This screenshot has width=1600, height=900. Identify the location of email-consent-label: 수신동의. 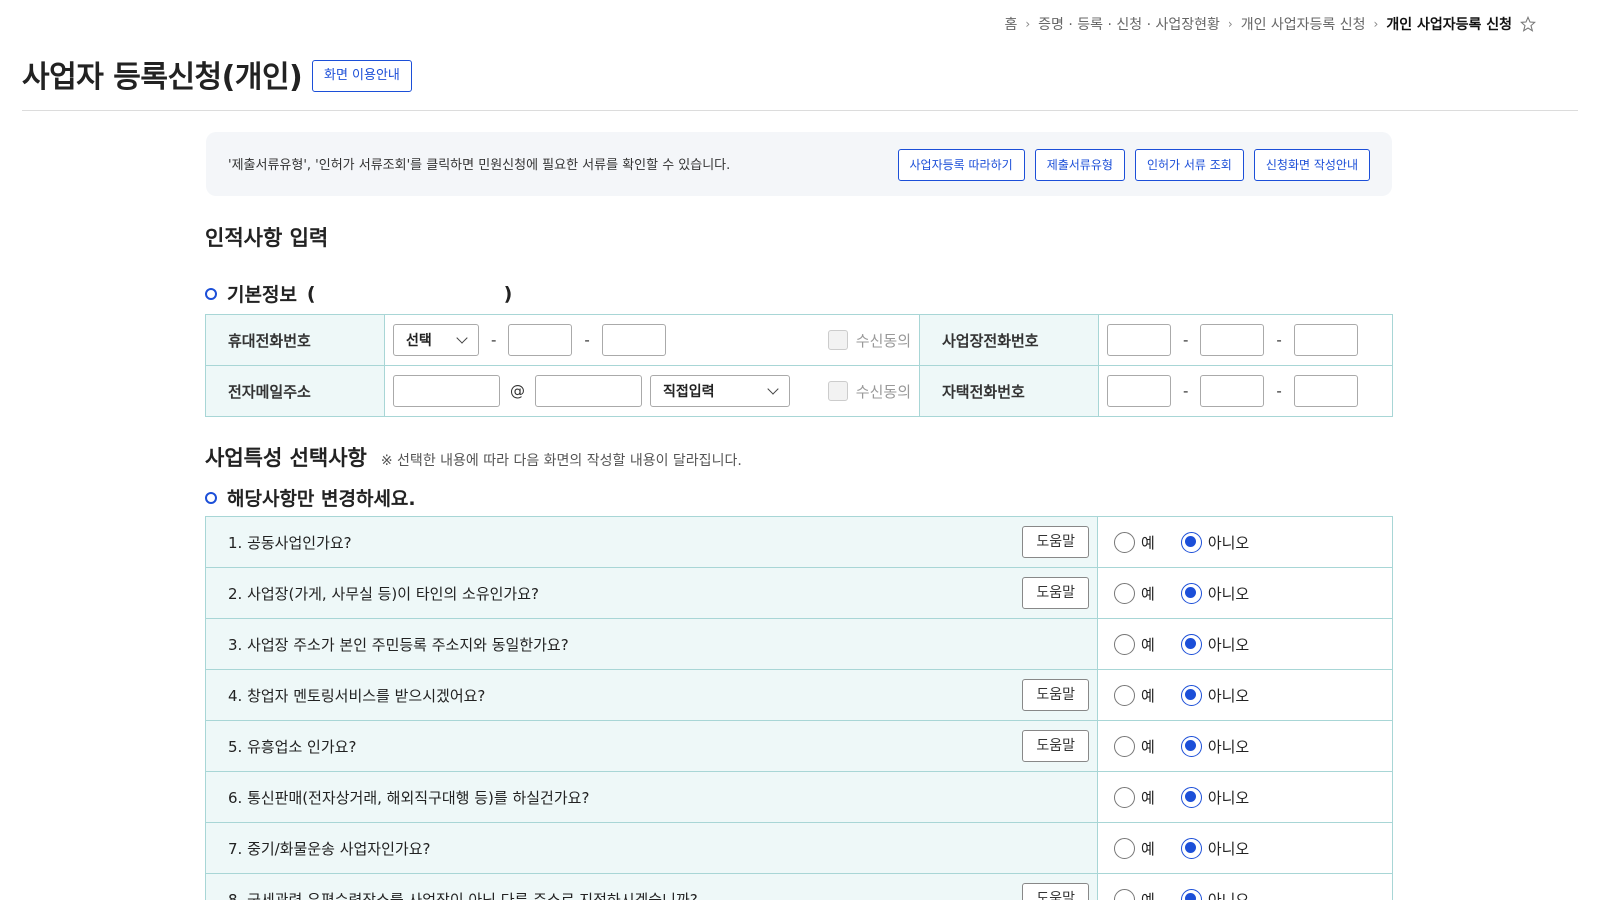
(883, 391).